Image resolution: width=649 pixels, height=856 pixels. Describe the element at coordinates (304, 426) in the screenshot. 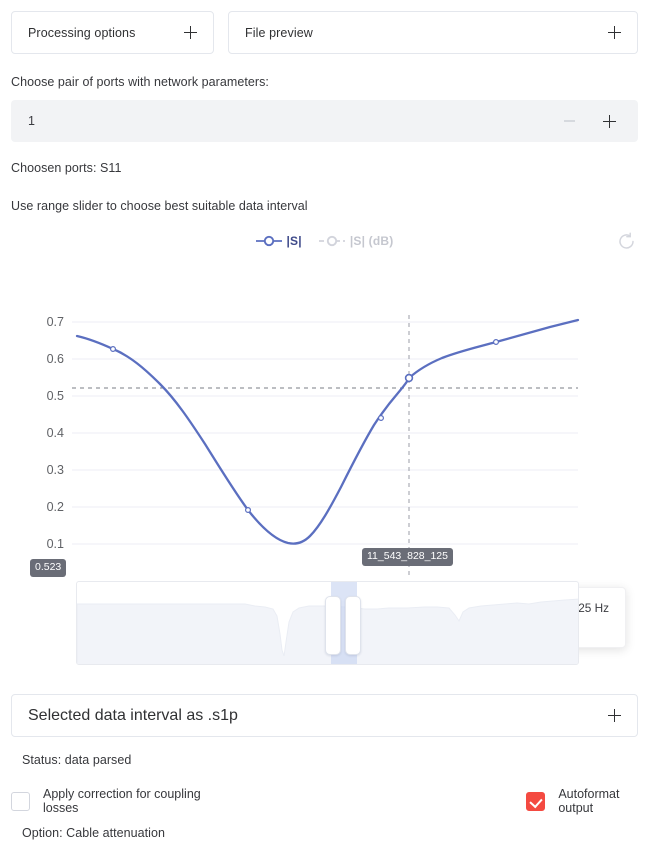

I see `series-point-markers` at that location.